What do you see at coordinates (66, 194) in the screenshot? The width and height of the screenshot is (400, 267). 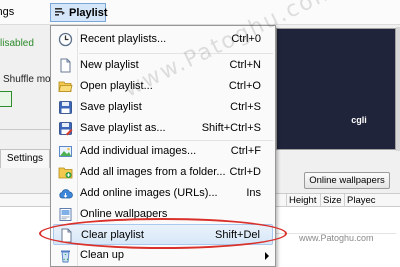 I see `cloud-icon` at bounding box center [66, 194].